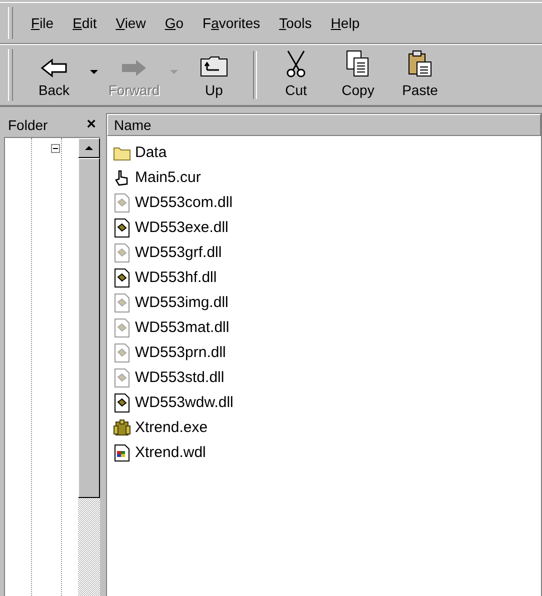 This screenshot has height=596, width=542. Describe the element at coordinates (233, 23) in the screenshot. I see `menu-item: Favorites` at that location.